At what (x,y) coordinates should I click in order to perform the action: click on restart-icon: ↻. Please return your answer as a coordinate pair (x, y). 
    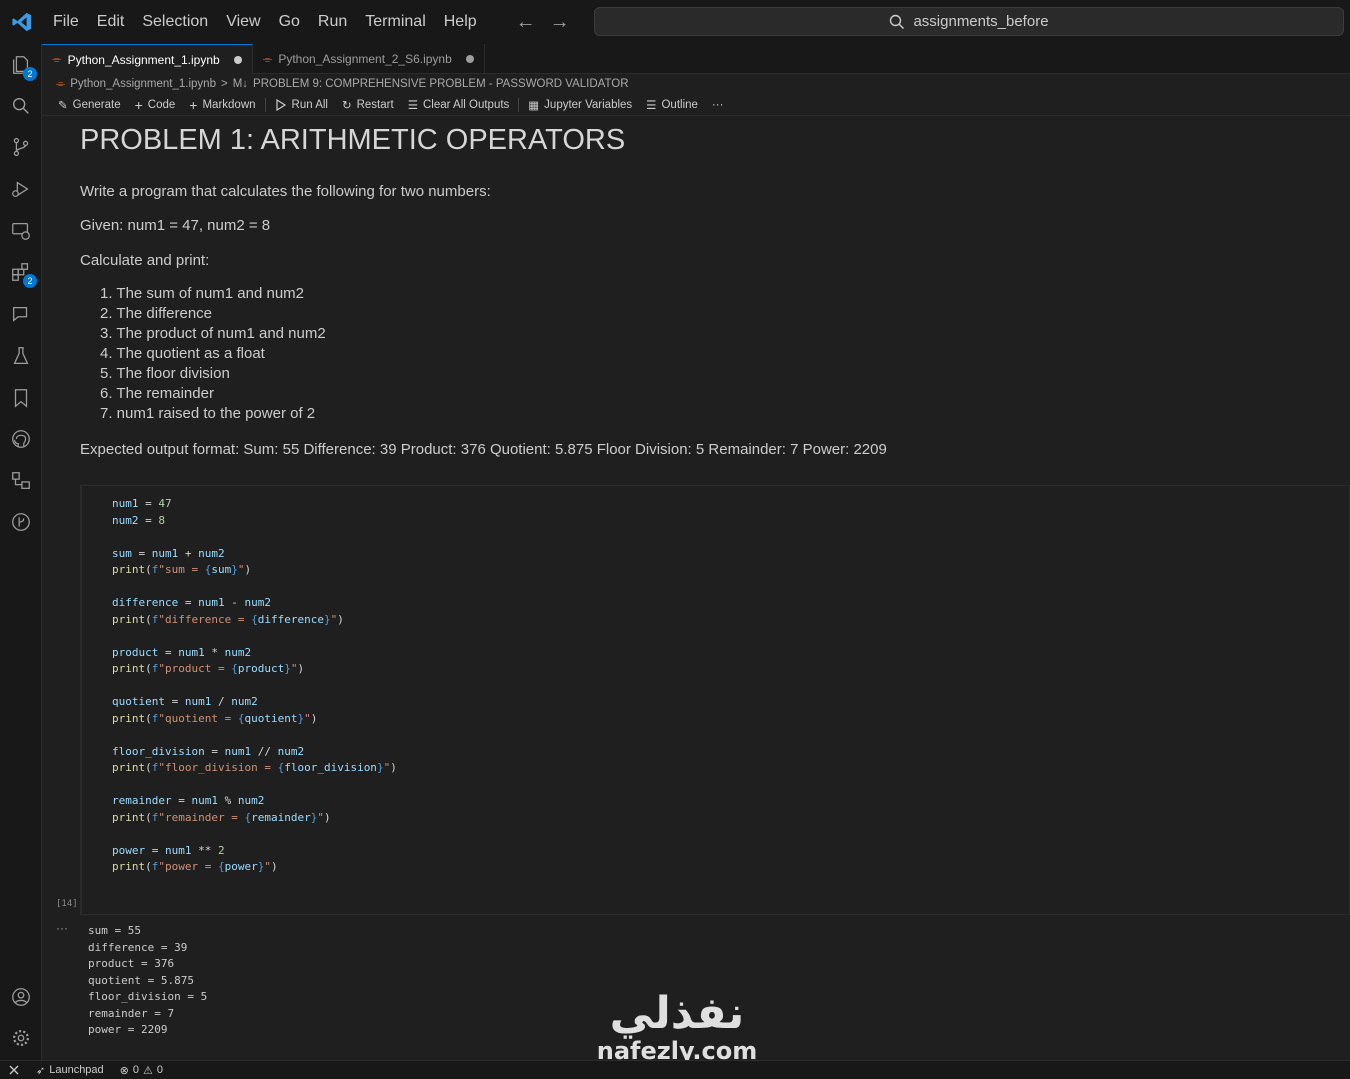
    Looking at the image, I should click on (346, 105).